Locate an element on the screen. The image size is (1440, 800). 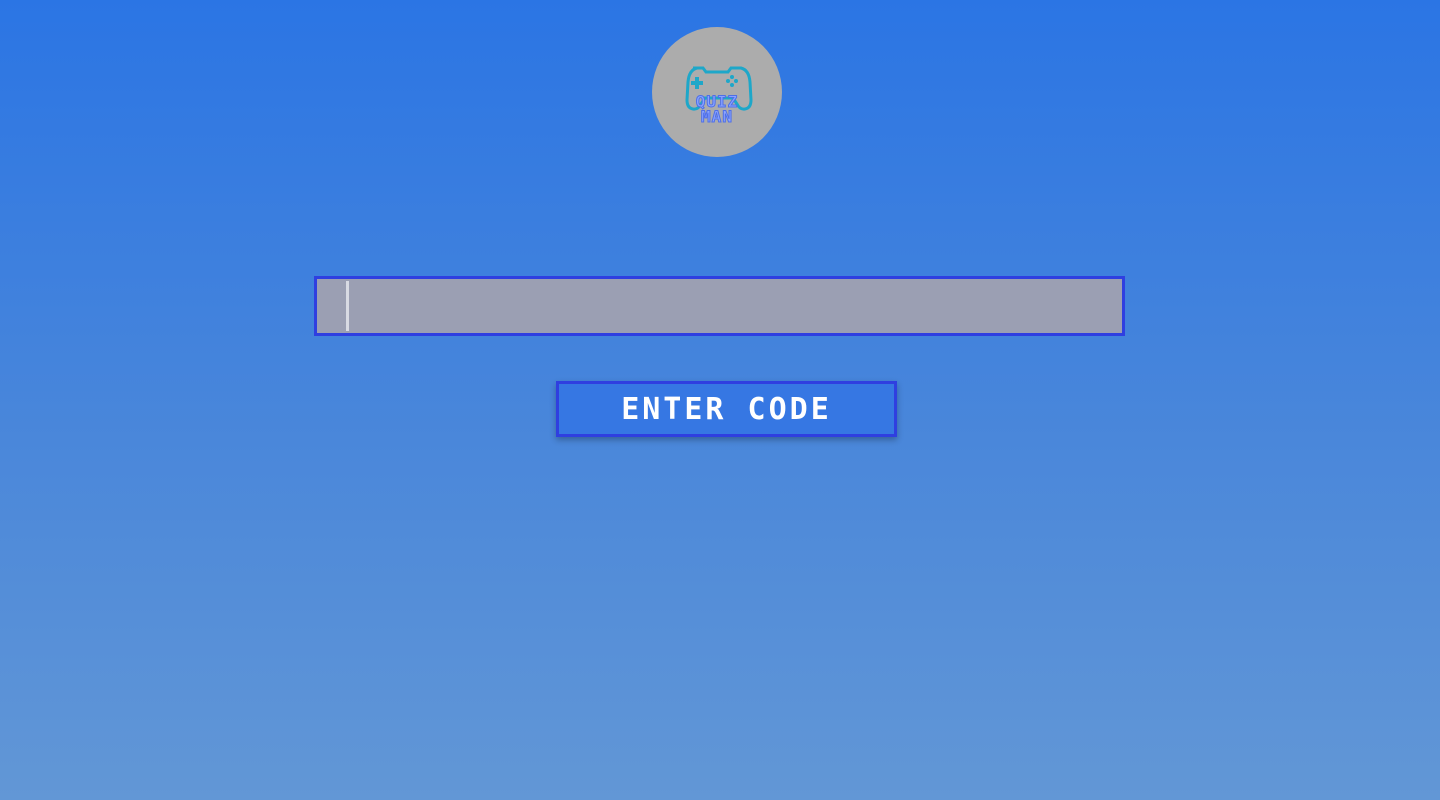
code-input is located at coordinates (719, 306).